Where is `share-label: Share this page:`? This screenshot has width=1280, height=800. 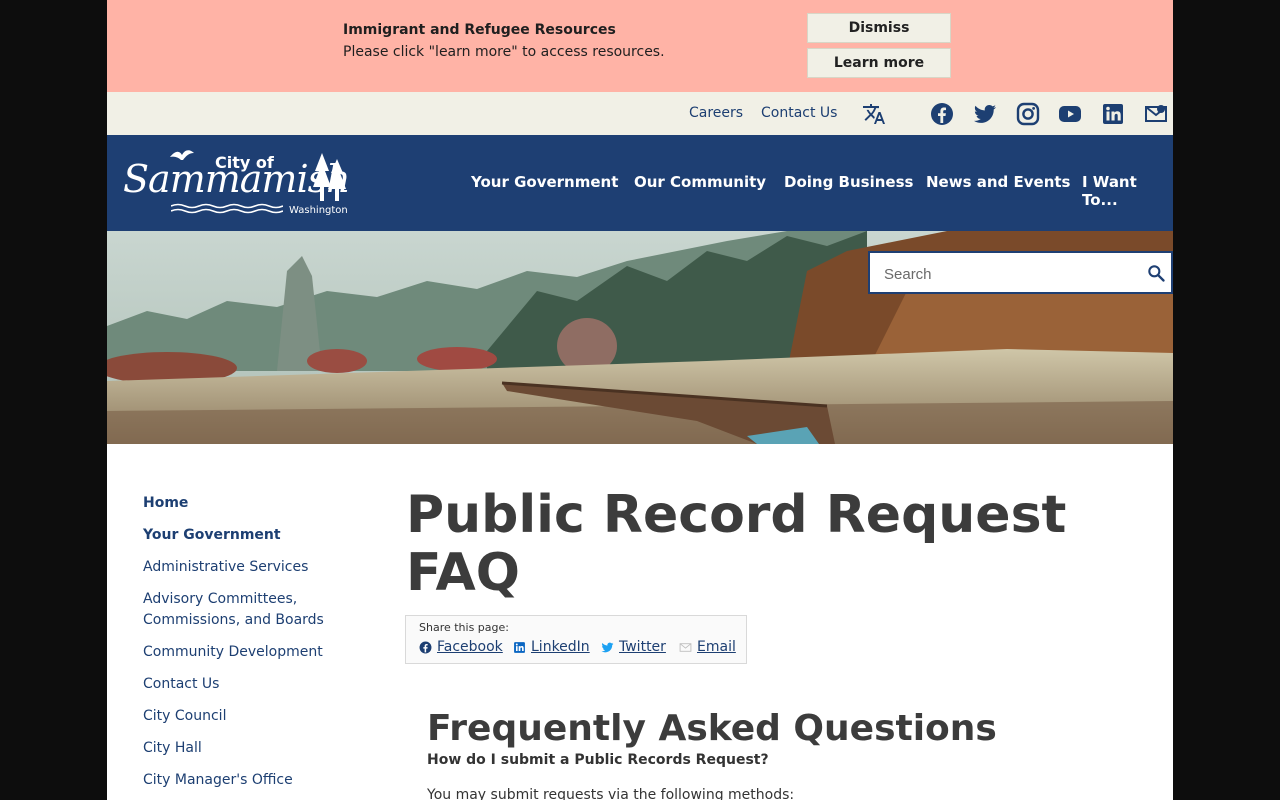 share-label: Share this page: is located at coordinates (464, 627).